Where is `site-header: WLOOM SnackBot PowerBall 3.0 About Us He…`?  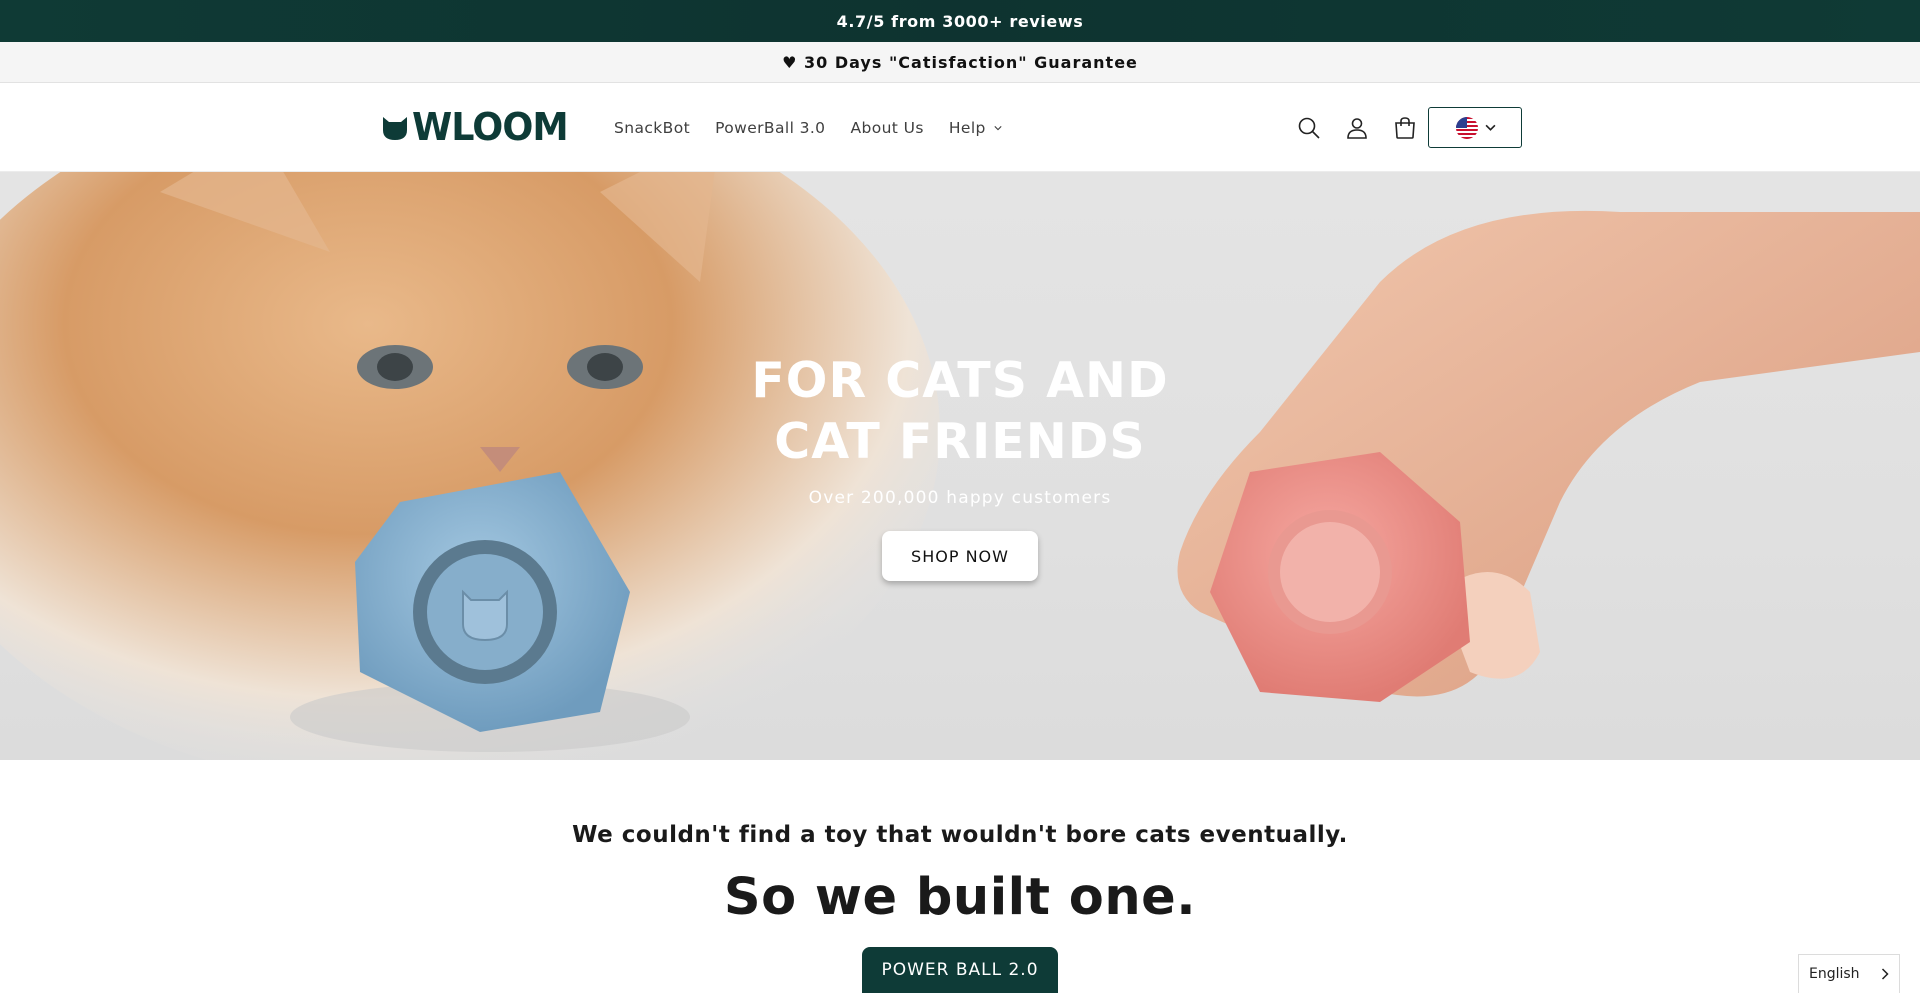 site-header: WLOOM SnackBot PowerBall 3.0 About Us He… is located at coordinates (960, 127).